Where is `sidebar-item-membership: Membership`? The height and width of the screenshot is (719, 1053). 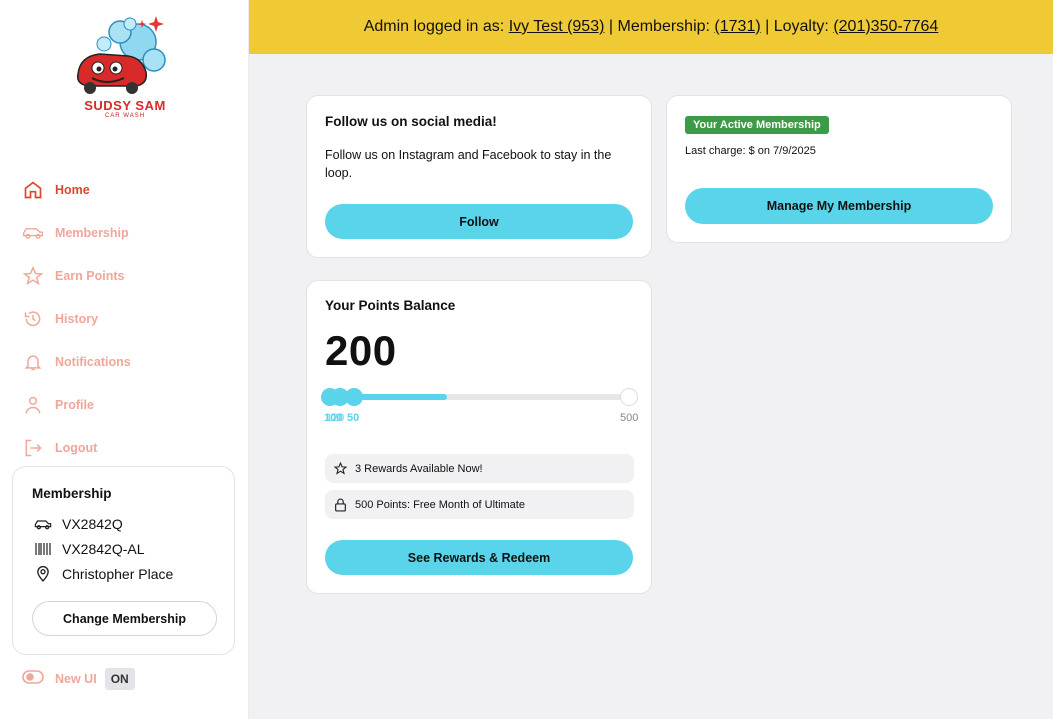 sidebar-item-membership: Membership is located at coordinates (129, 232).